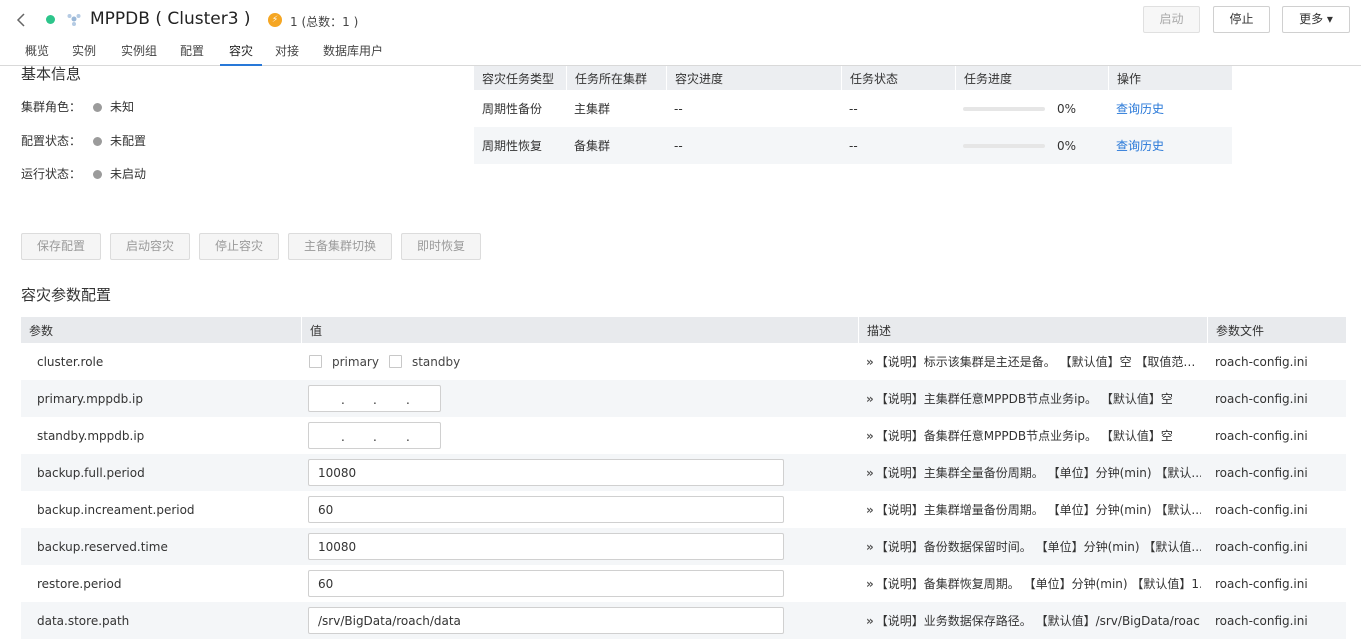 The height and width of the screenshot is (644, 1361). What do you see at coordinates (678, 145) in the screenshot?
I see `task-progress: --` at bounding box center [678, 145].